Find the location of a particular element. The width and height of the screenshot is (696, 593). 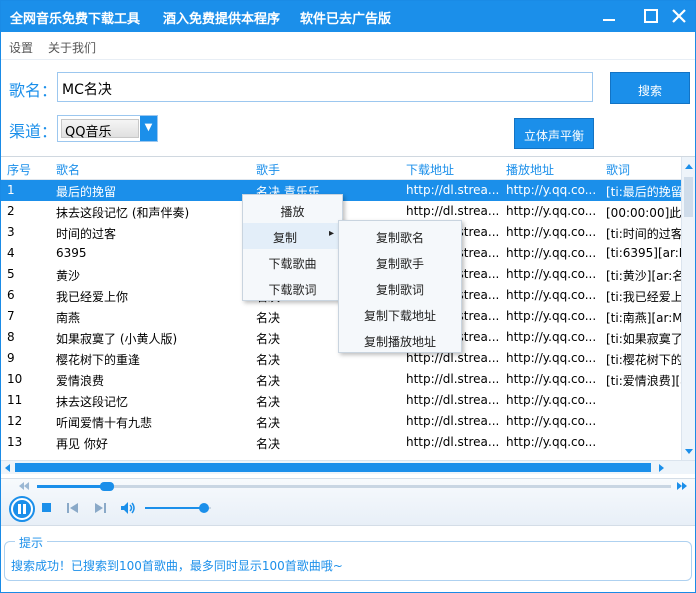

header-play: 播放地址 is located at coordinates (530, 169).